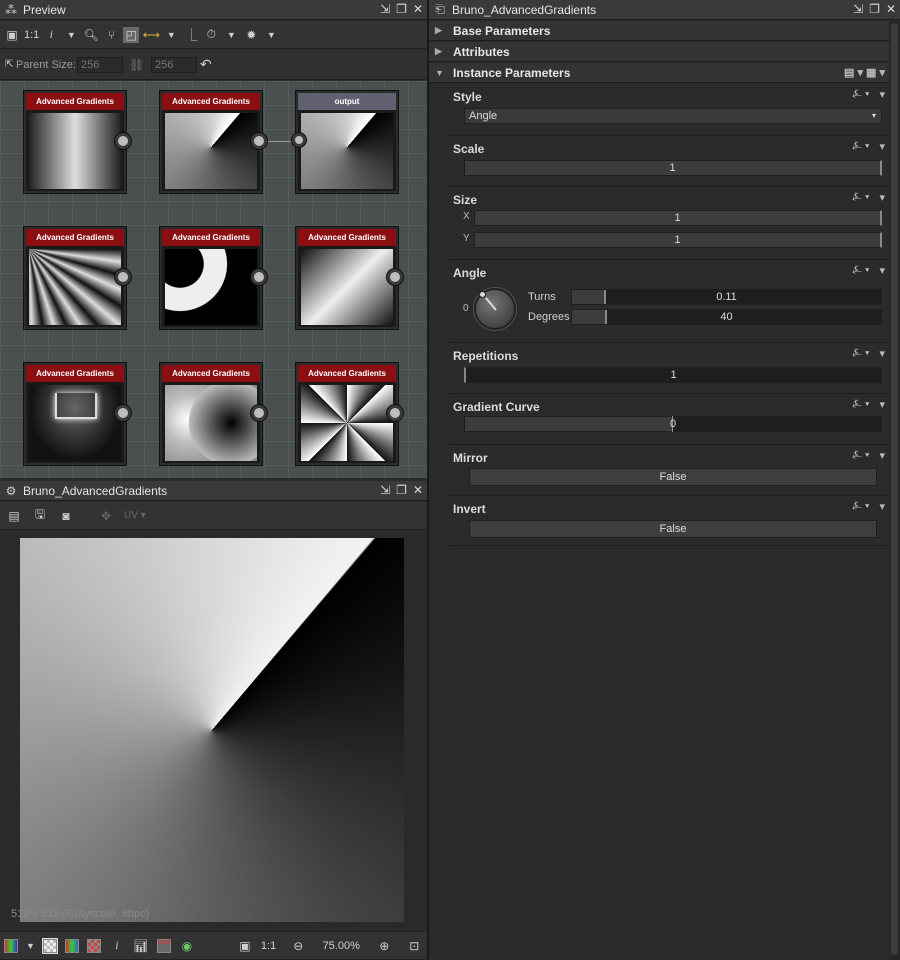  What do you see at coordinates (66, 516) in the screenshot?
I see `camera-icon: ◙` at bounding box center [66, 516].